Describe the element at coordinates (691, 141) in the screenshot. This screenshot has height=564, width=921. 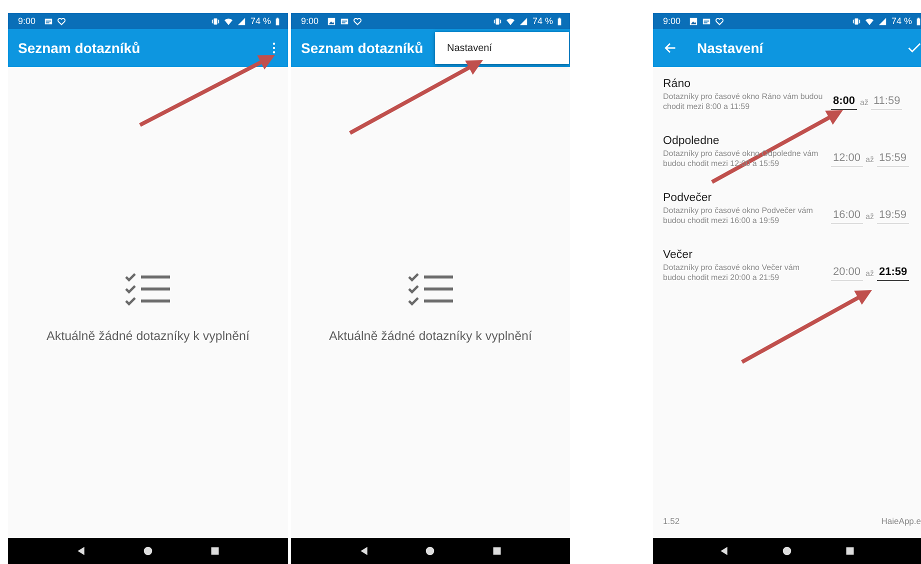
I see `time-window-name: Odpoledne` at that location.